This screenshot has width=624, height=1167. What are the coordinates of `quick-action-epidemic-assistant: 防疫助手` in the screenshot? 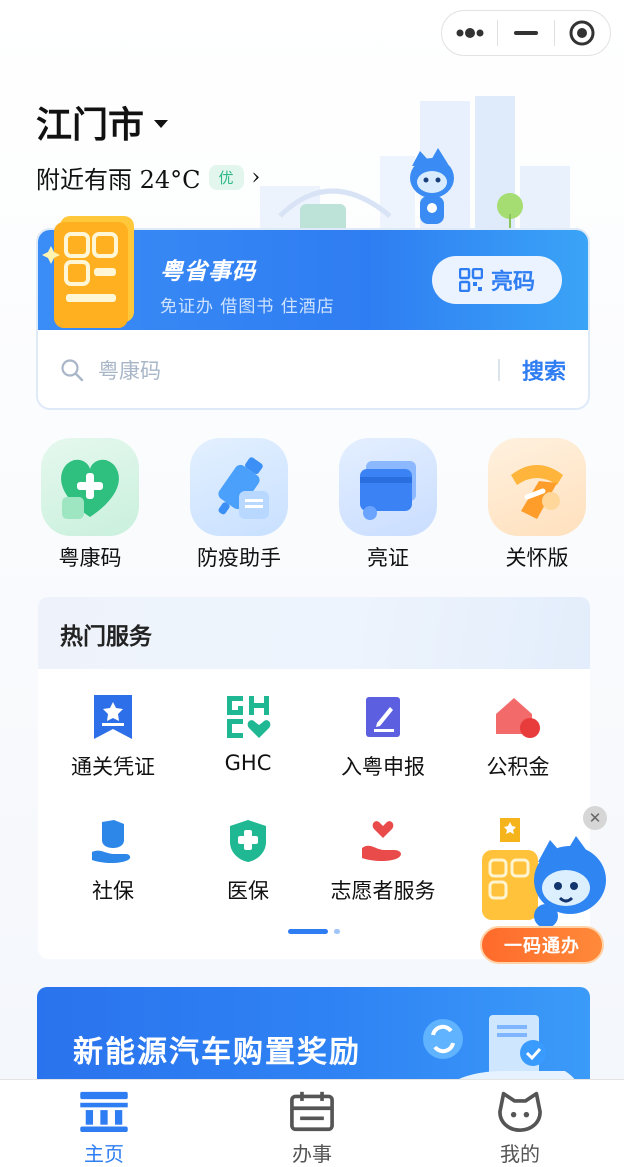 It's located at (239, 505).